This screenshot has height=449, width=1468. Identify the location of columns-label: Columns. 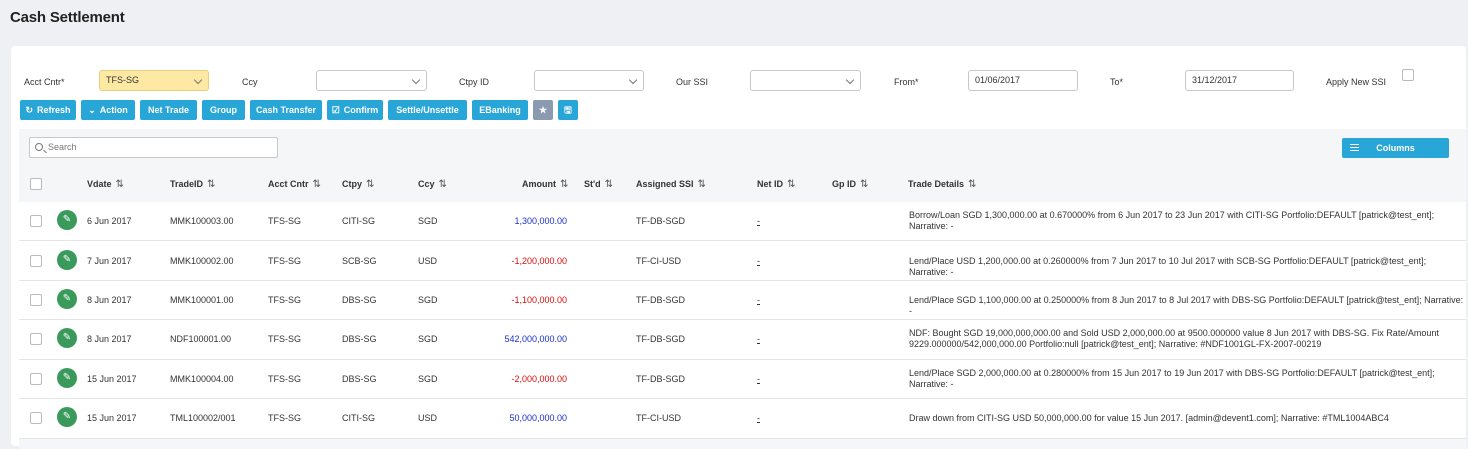
(1395, 148).